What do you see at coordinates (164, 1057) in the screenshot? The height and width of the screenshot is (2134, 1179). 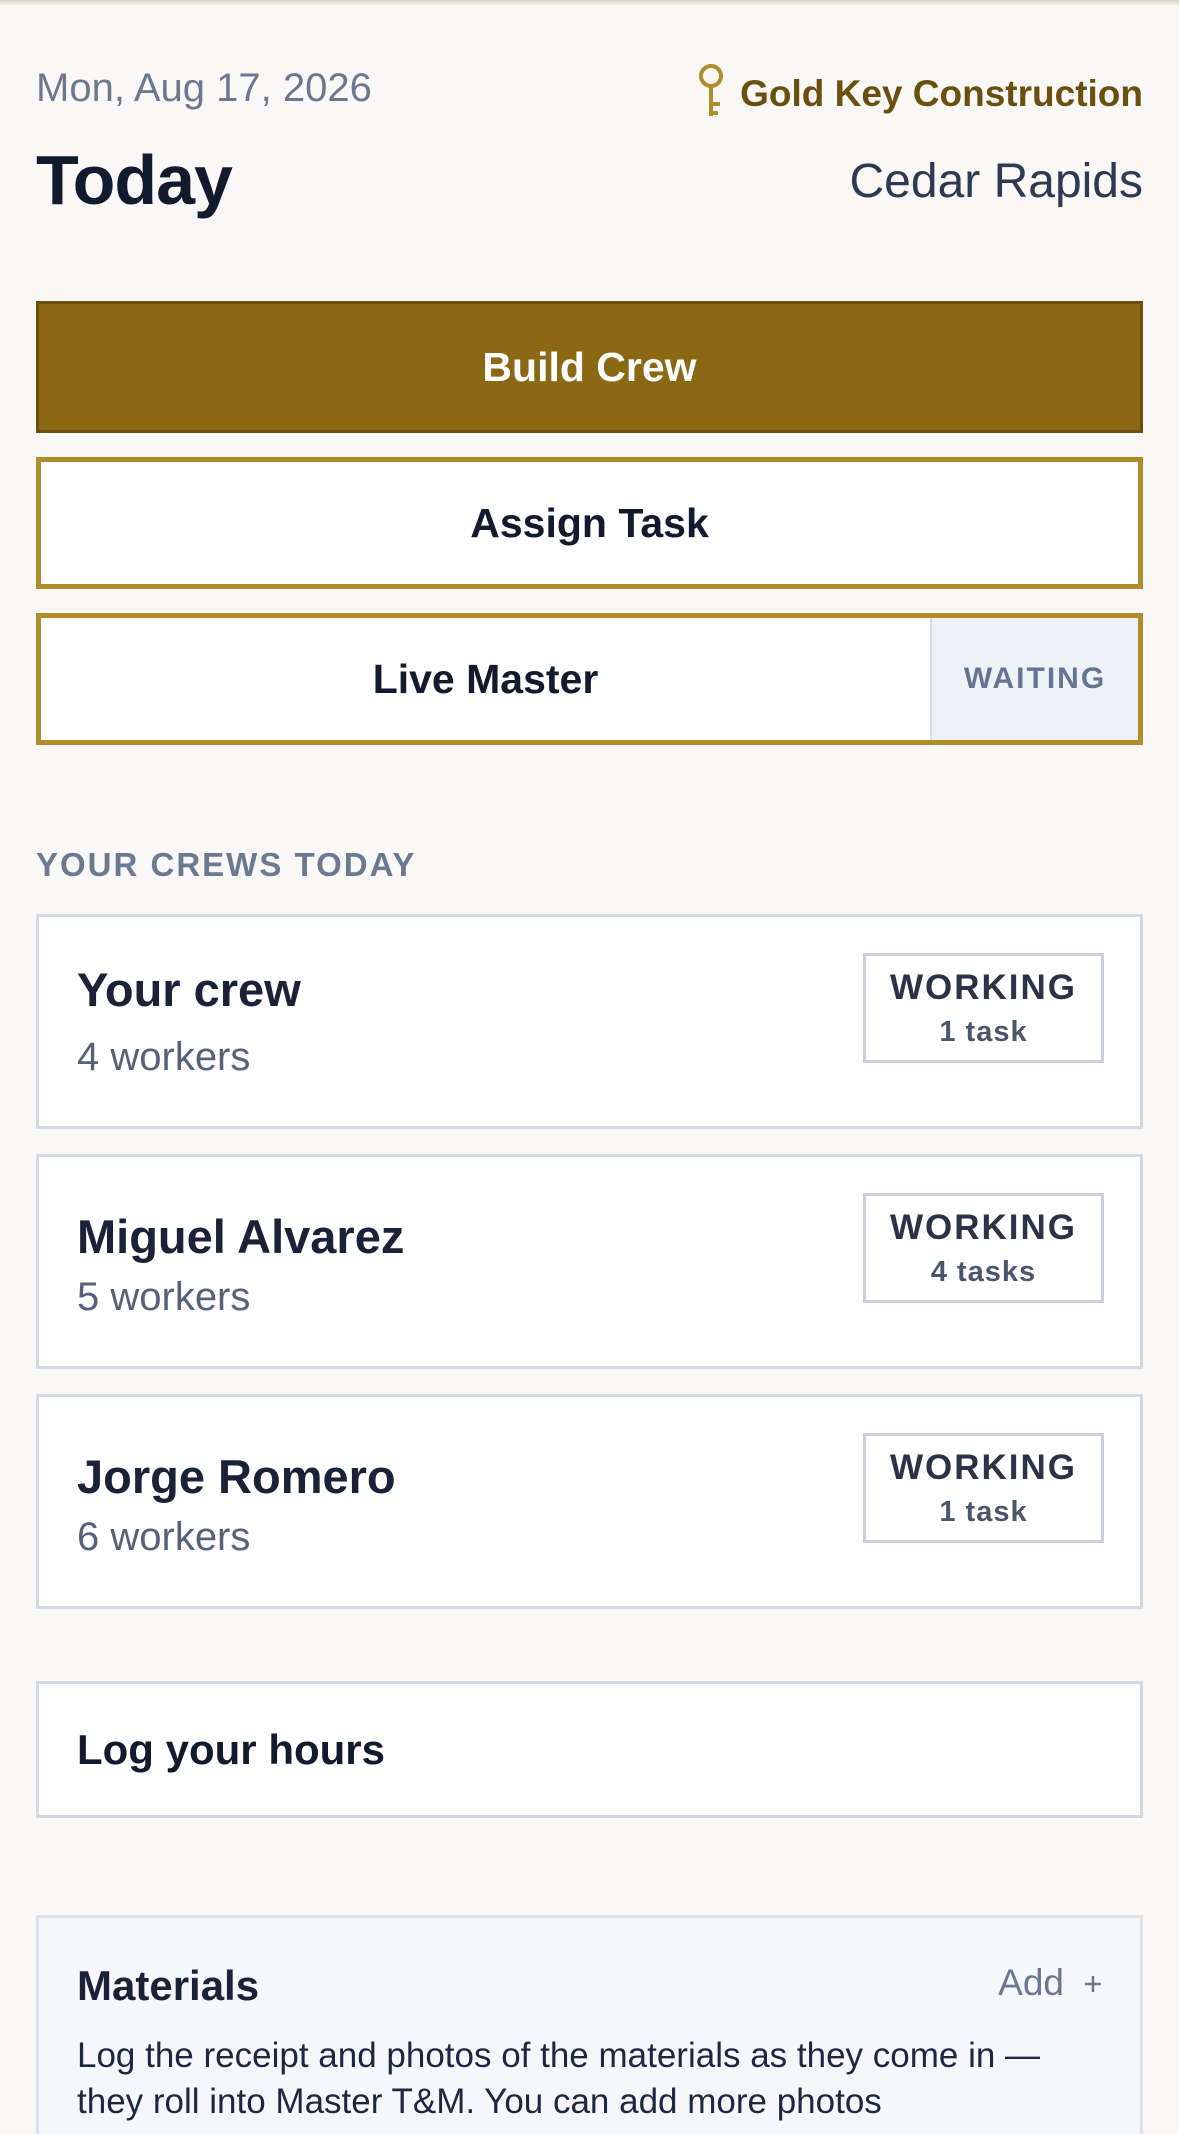 I see `crew-worker-count: 4 workers` at bounding box center [164, 1057].